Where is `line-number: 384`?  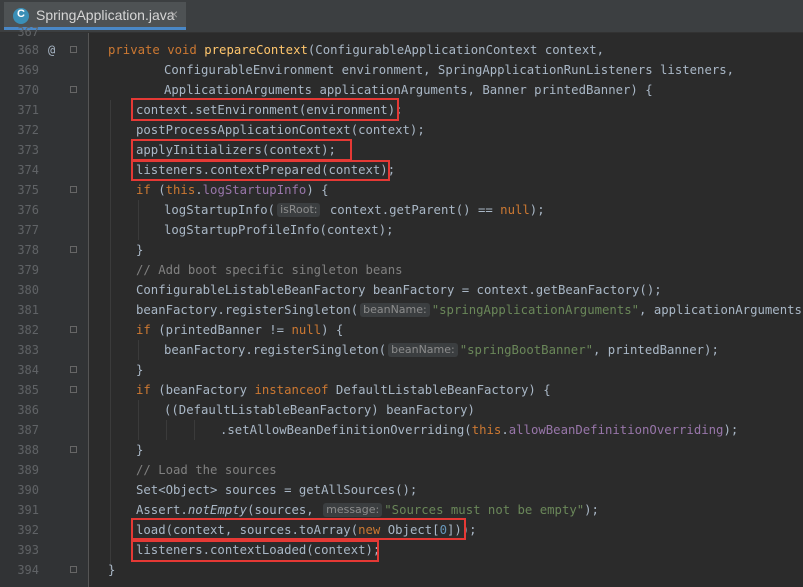 line-number: 384 is located at coordinates (28, 370).